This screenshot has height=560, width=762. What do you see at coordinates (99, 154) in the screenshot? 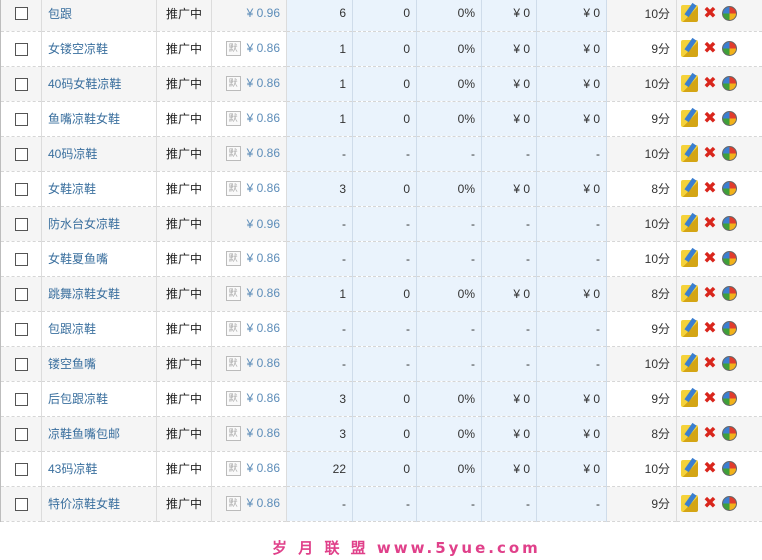
I see `keyword-link: 40码凉鞋` at bounding box center [99, 154].